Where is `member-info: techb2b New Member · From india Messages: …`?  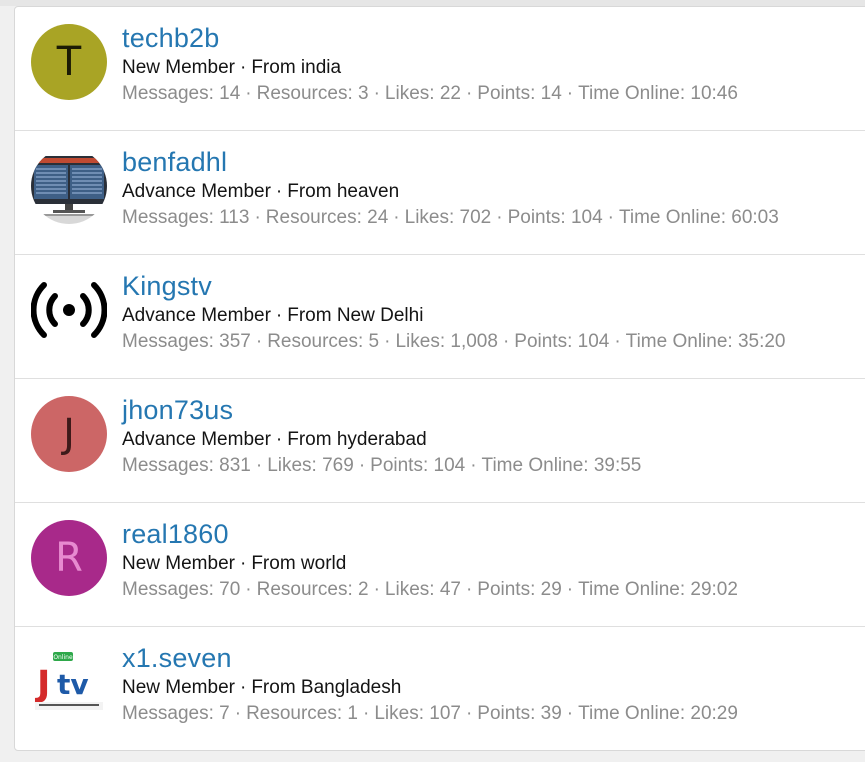 member-info: techb2b New Member · From india Messages: … is located at coordinates (430, 64).